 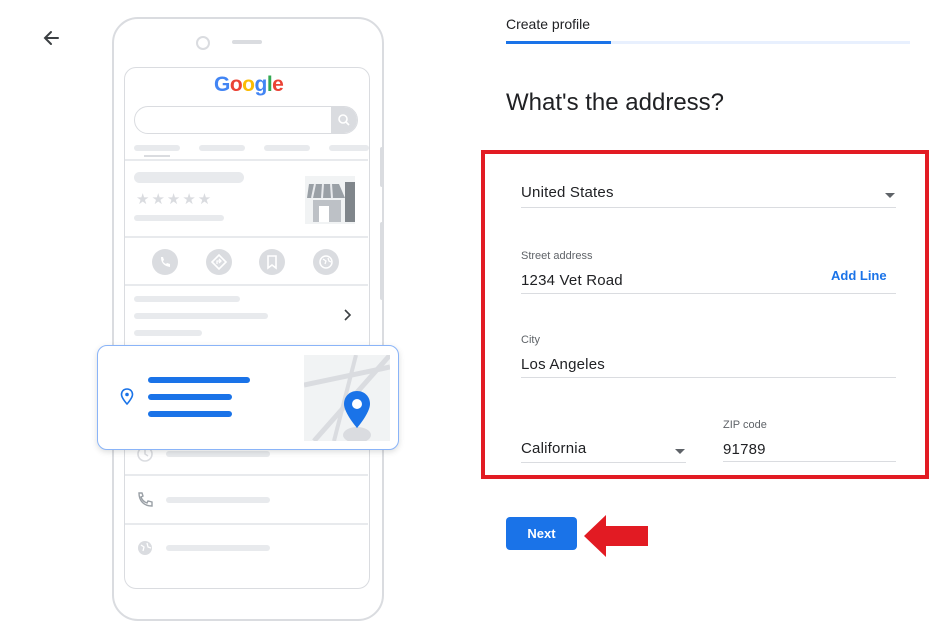 I want to click on mini-map, so click(x=347, y=399).